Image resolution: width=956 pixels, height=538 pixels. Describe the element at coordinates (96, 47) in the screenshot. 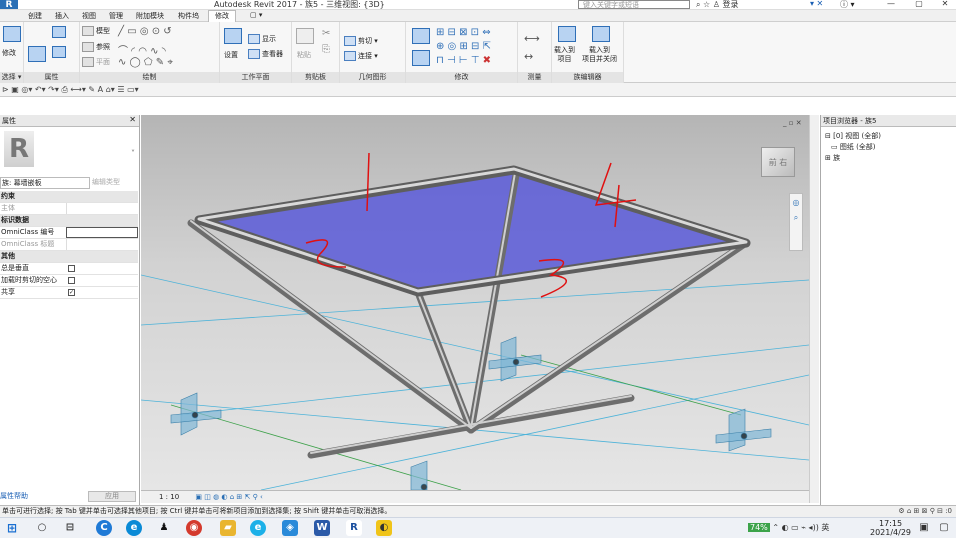

I see `reference-button: 参照` at that location.